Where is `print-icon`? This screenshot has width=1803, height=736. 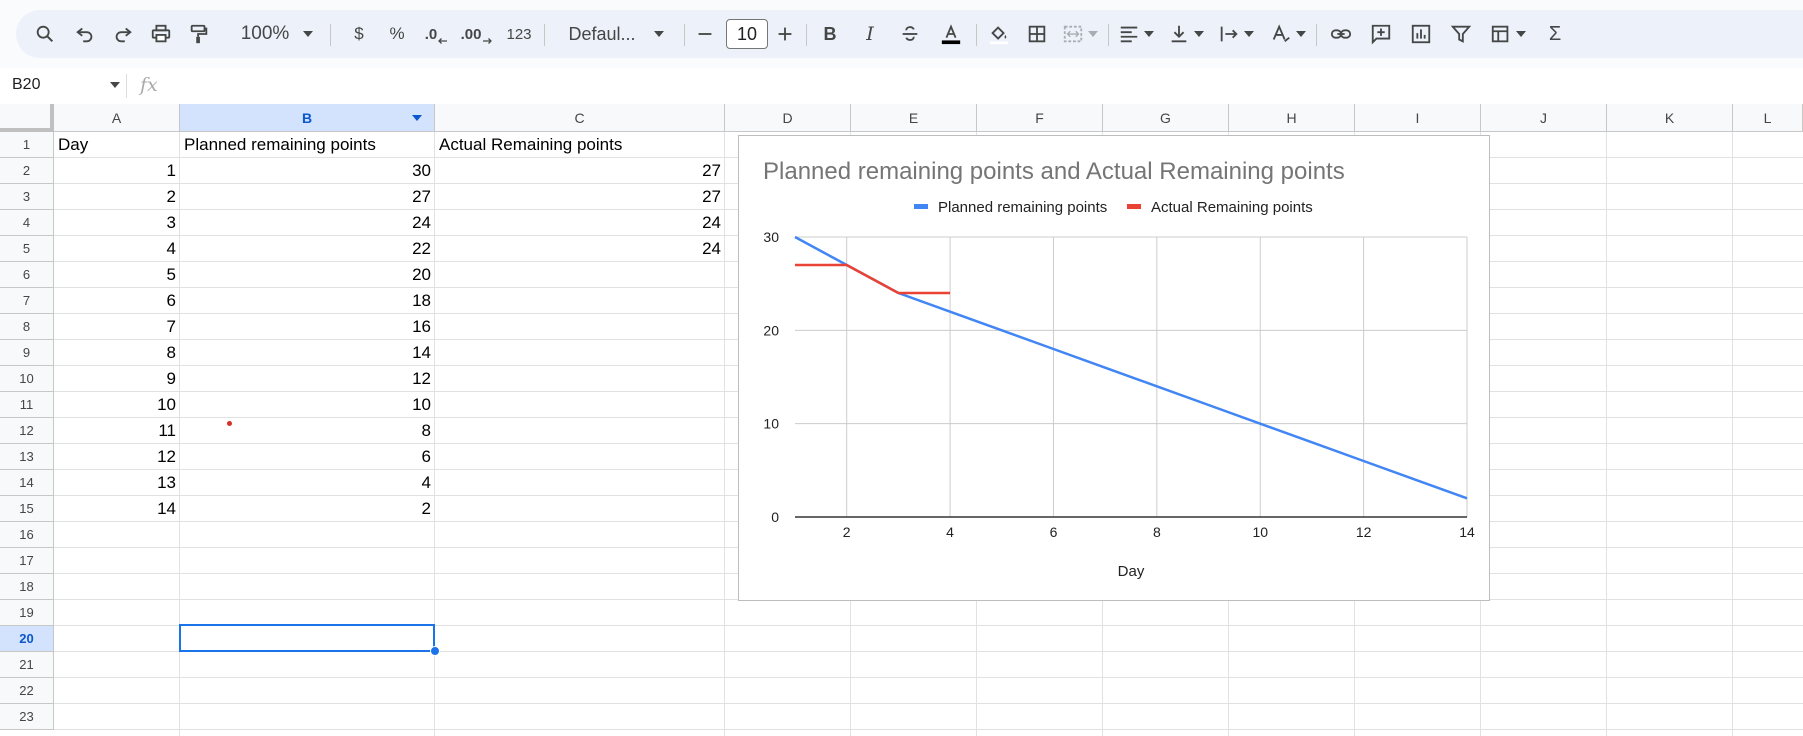
print-icon is located at coordinates (161, 34).